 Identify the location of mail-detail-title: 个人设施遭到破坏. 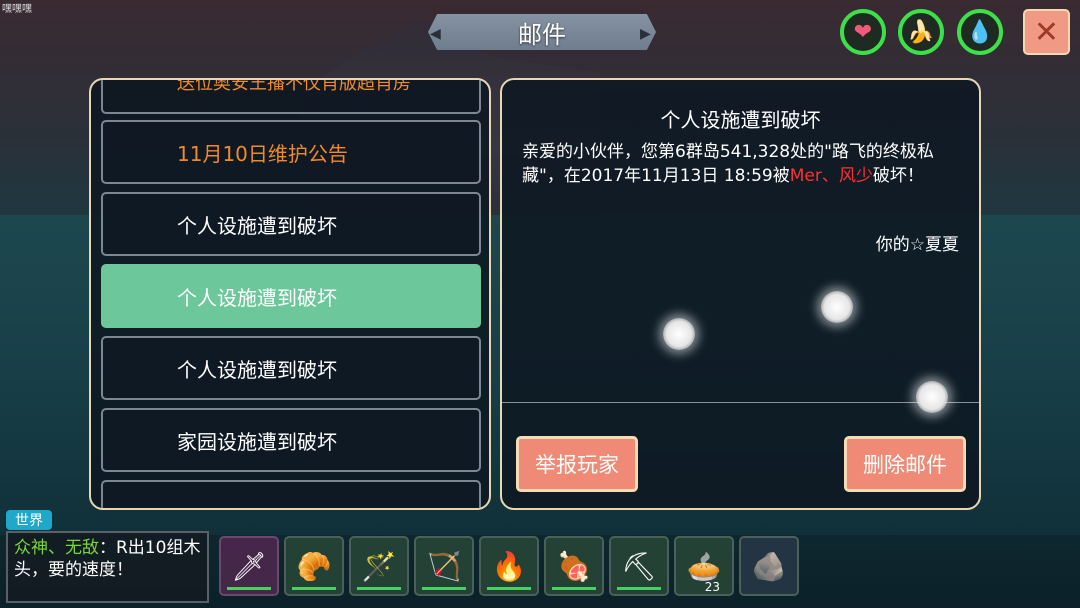
(740, 120).